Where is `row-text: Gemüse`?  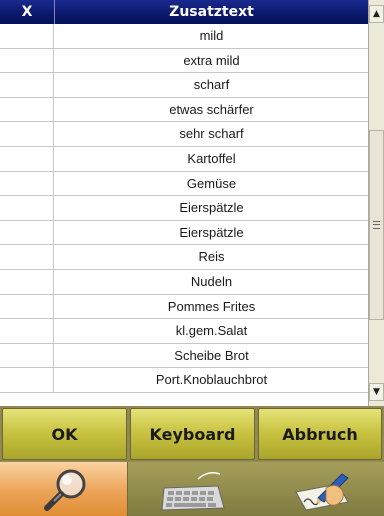
row-text: Gemüse is located at coordinates (211, 184).